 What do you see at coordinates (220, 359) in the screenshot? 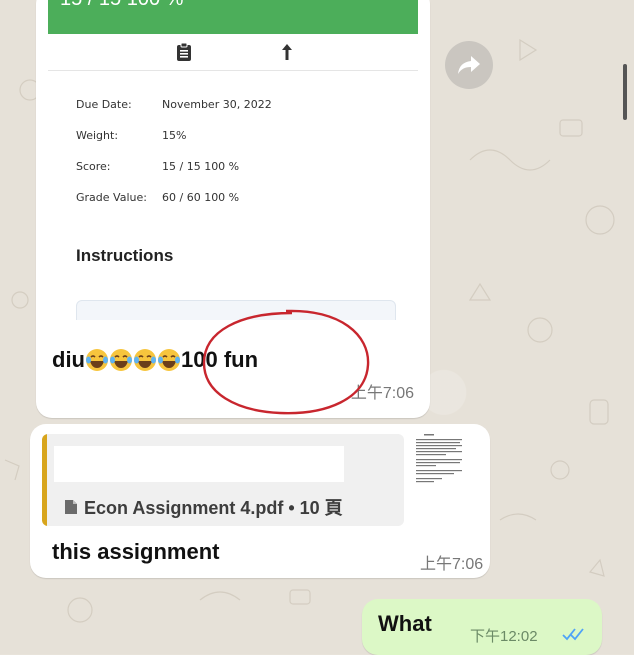
I see `caption-suffix: 100 fun` at bounding box center [220, 359].